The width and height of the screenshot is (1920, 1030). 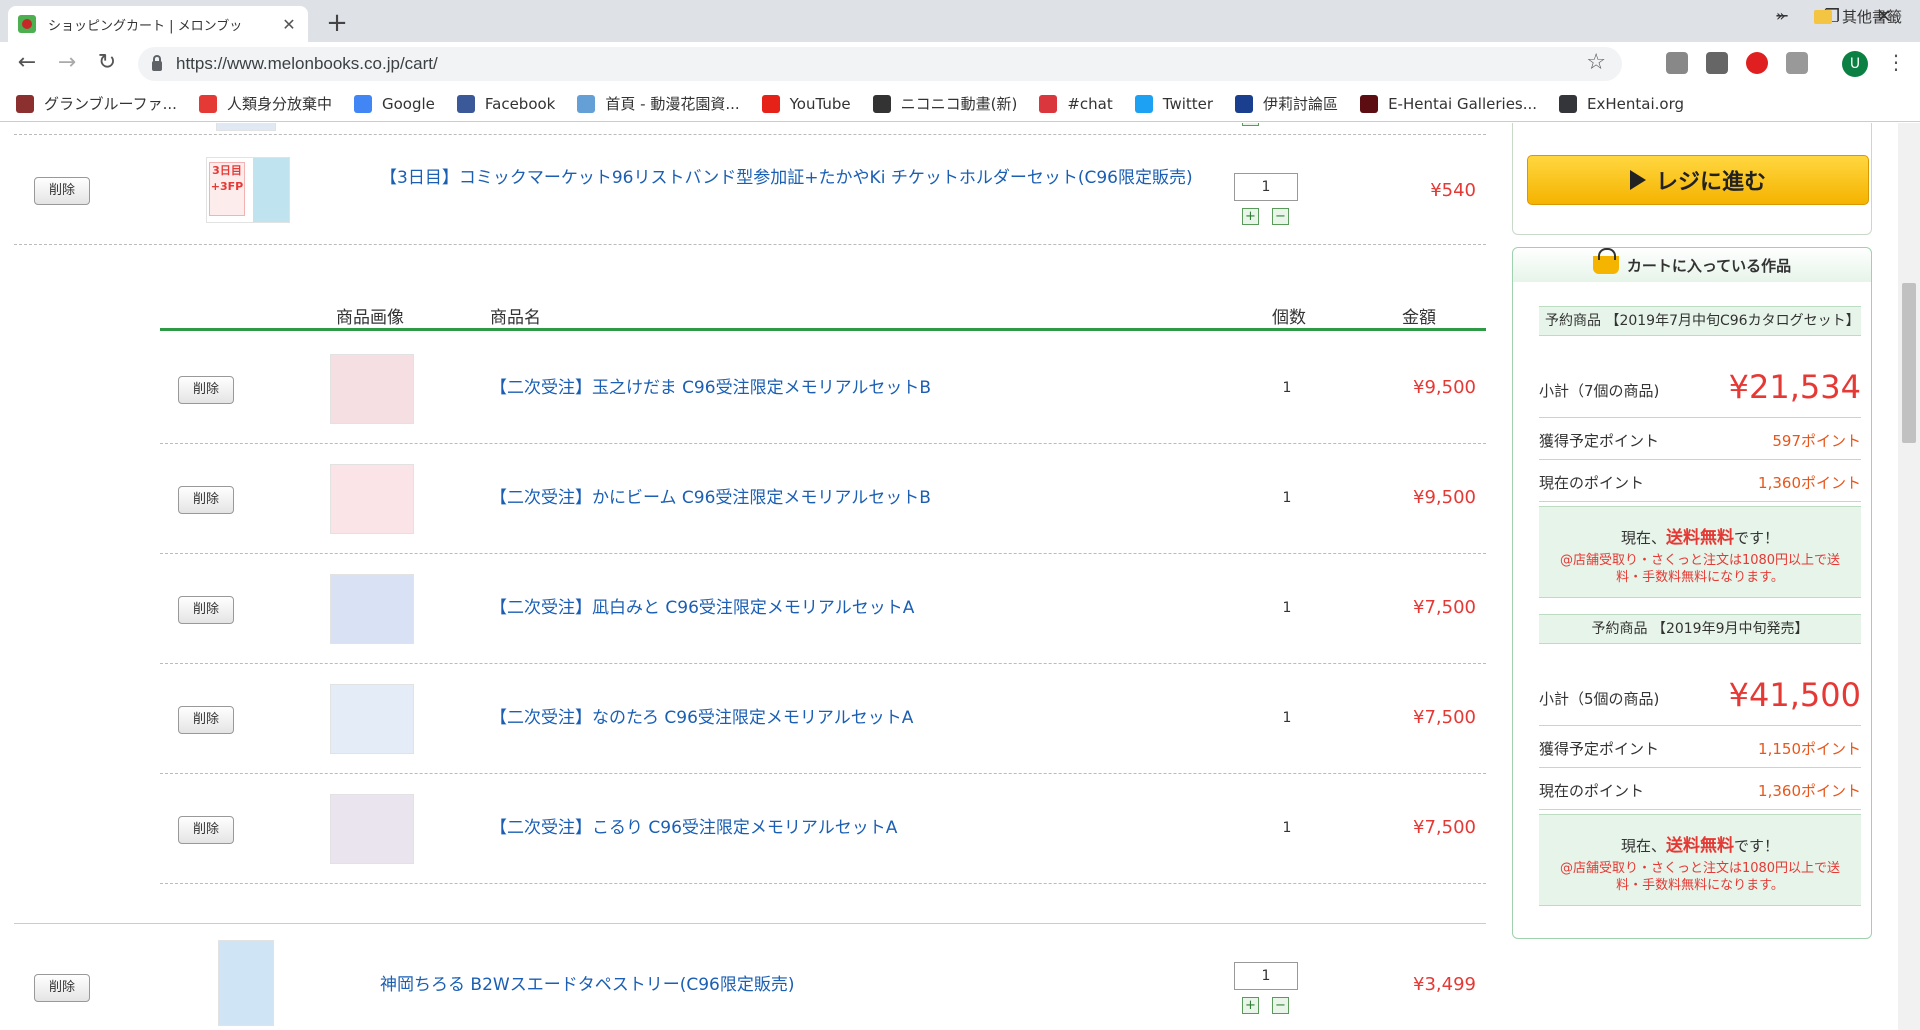 What do you see at coordinates (505, 103) in the screenshot?
I see `bookmark-item: Facebook` at bounding box center [505, 103].